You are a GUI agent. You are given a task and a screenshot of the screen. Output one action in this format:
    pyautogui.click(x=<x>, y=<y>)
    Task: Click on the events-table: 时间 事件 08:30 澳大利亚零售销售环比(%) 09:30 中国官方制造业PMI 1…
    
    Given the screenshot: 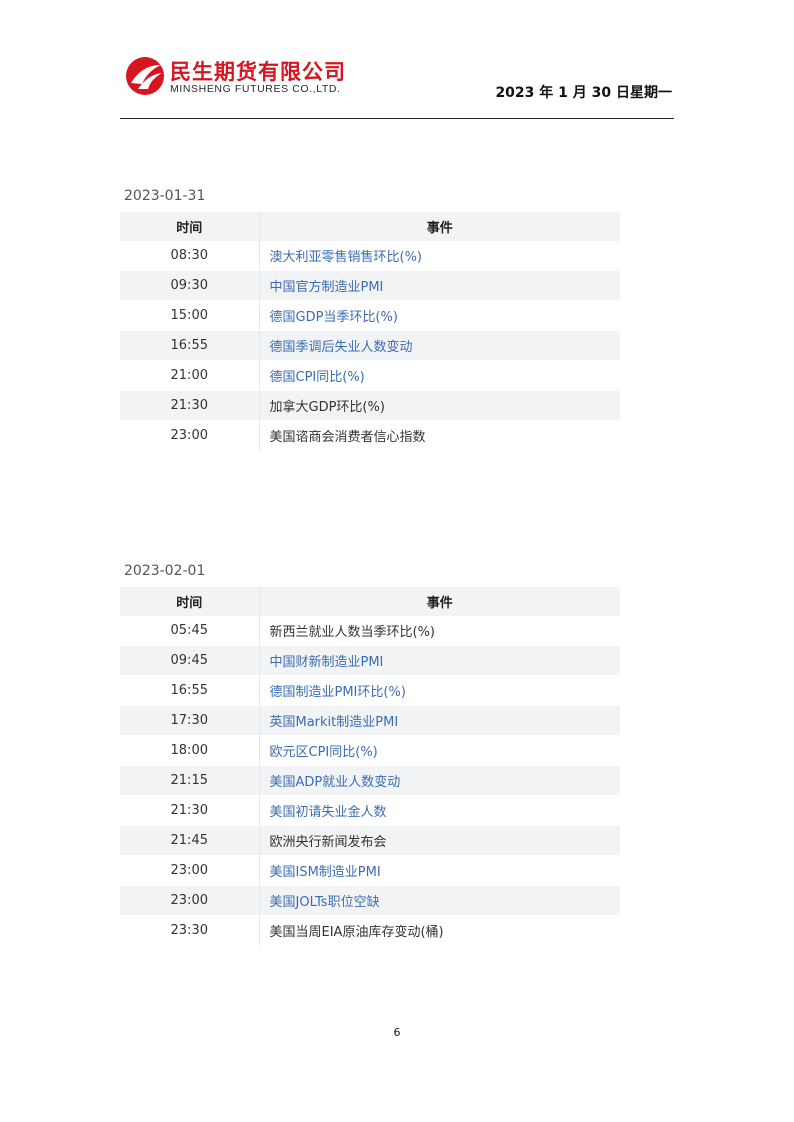 What is the action you would take?
    pyautogui.click(x=370, y=331)
    